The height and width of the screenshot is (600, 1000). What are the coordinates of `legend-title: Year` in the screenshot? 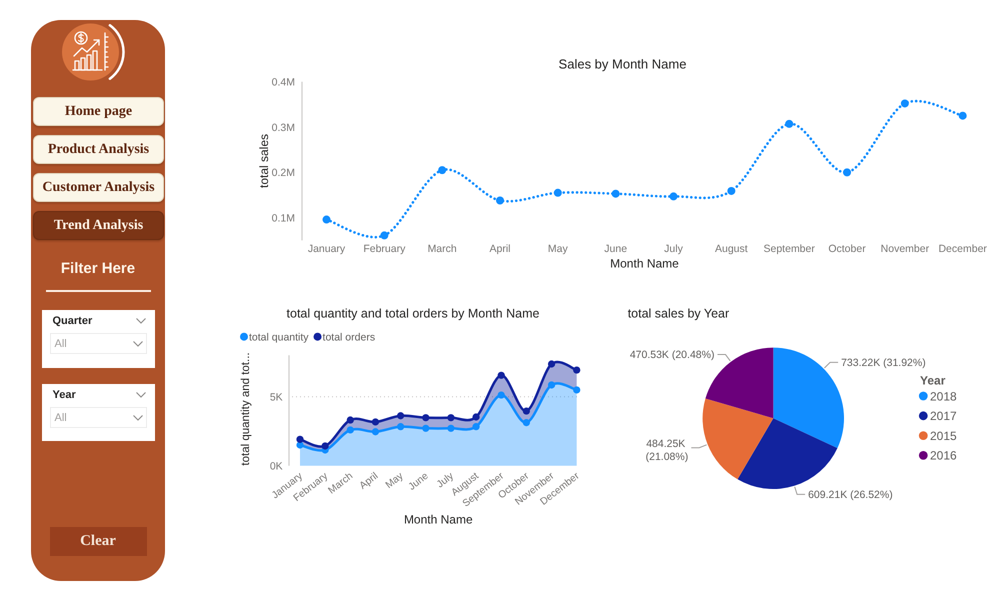 It's located at (933, 380).